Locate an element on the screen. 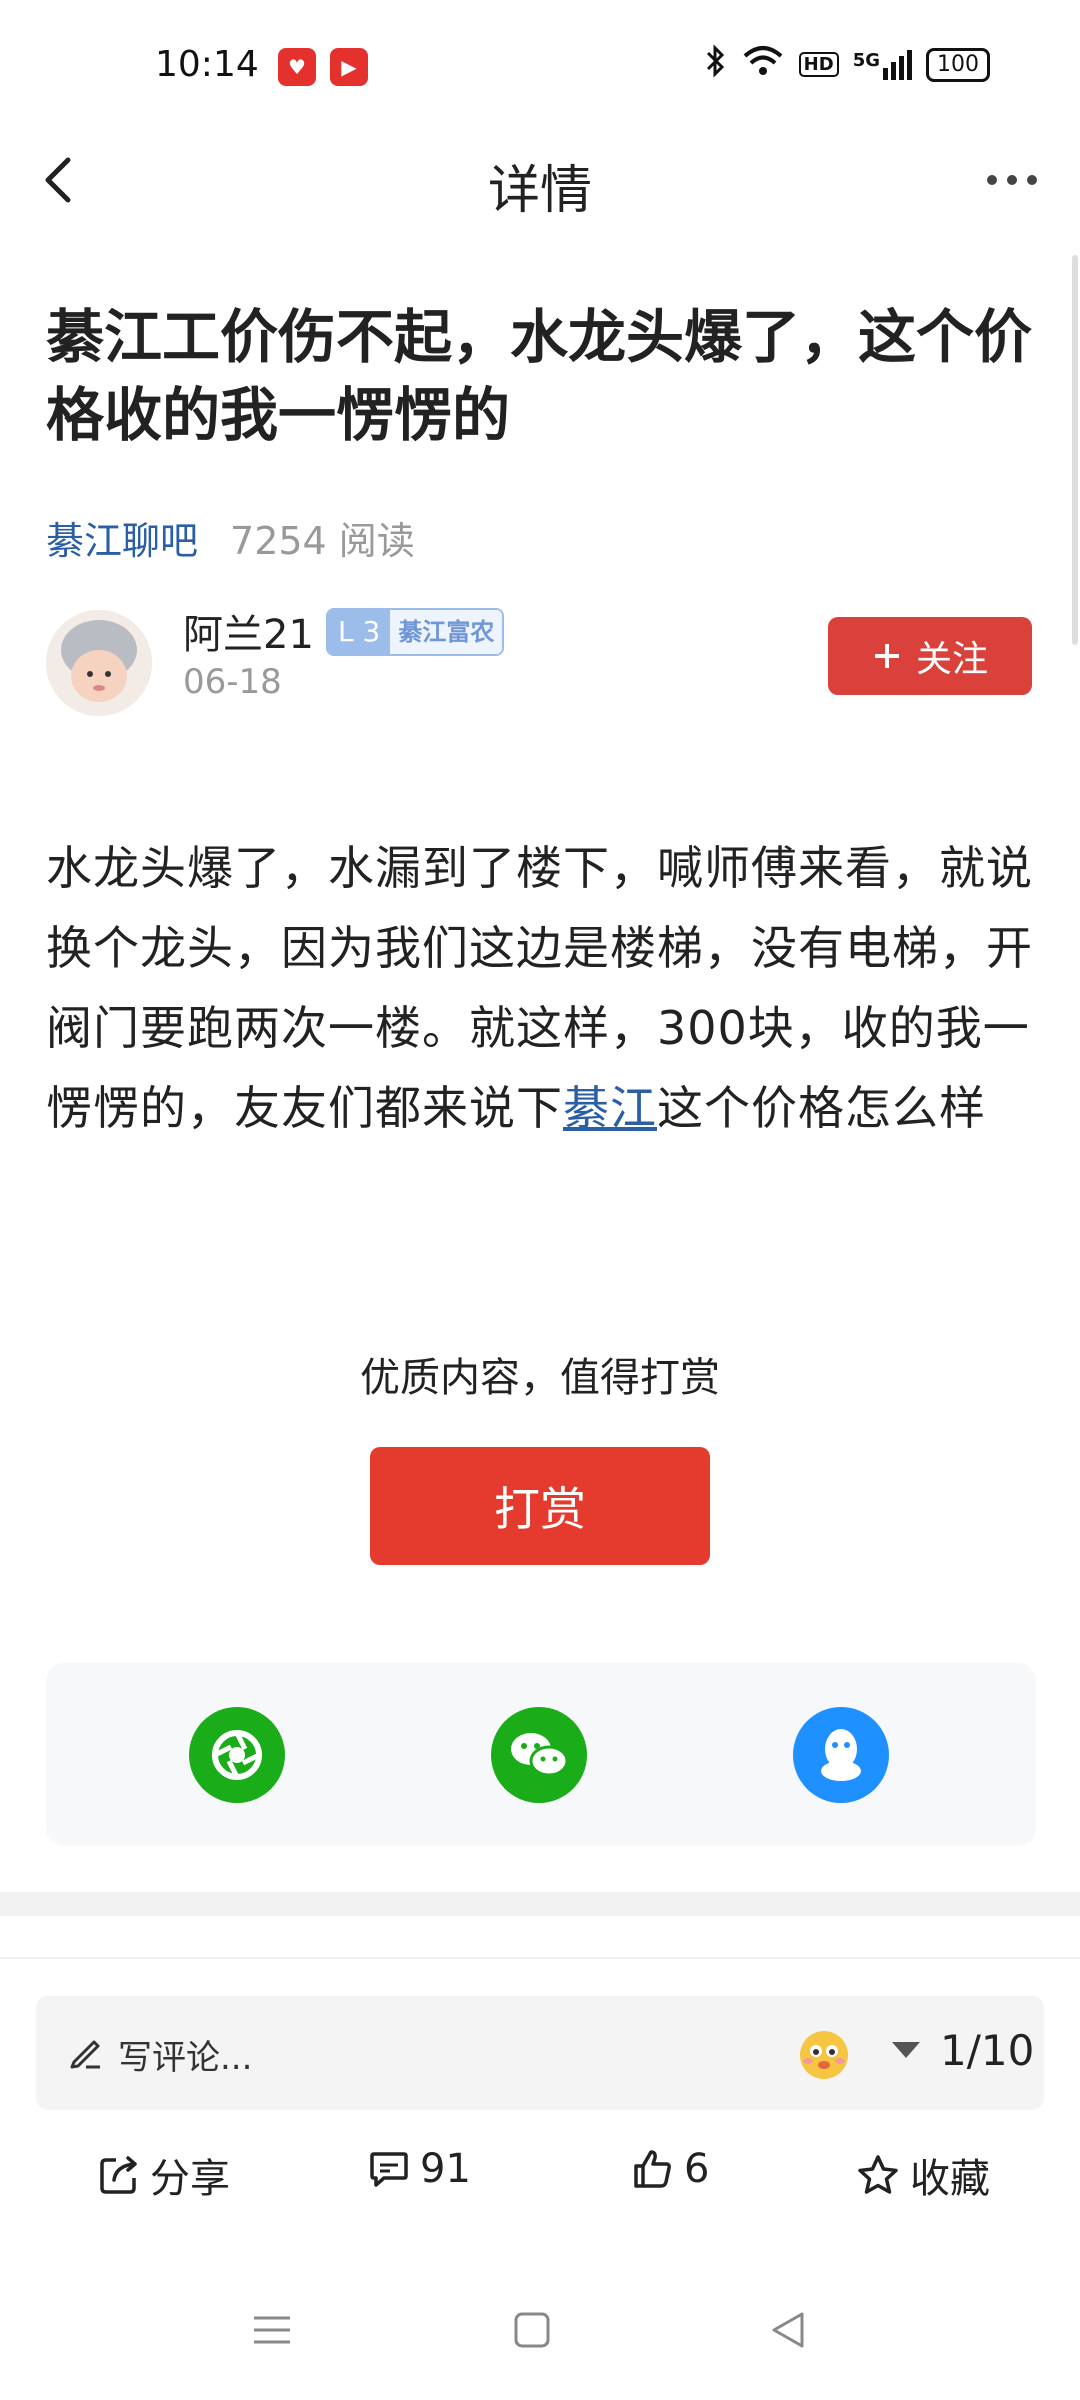  dropdown-arrow-icon is located at coordinates (906, 2050).